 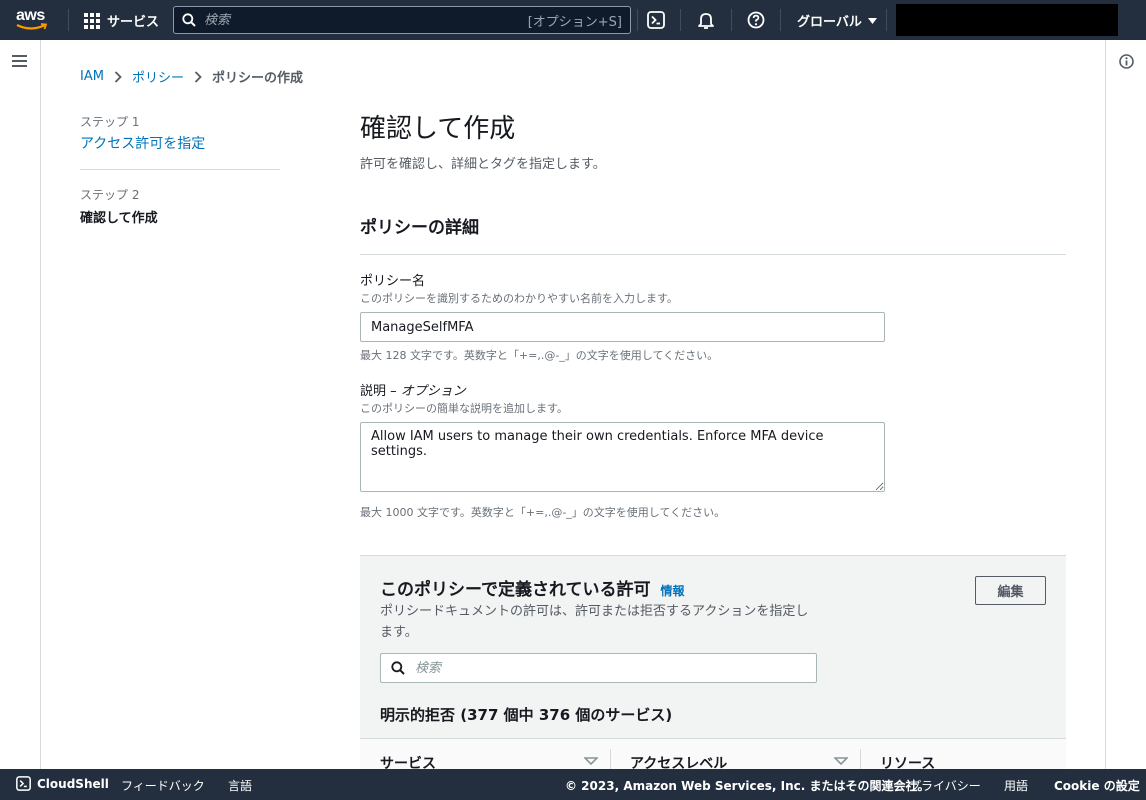 I want to click on bell-icon, so click(x=706, y=20).